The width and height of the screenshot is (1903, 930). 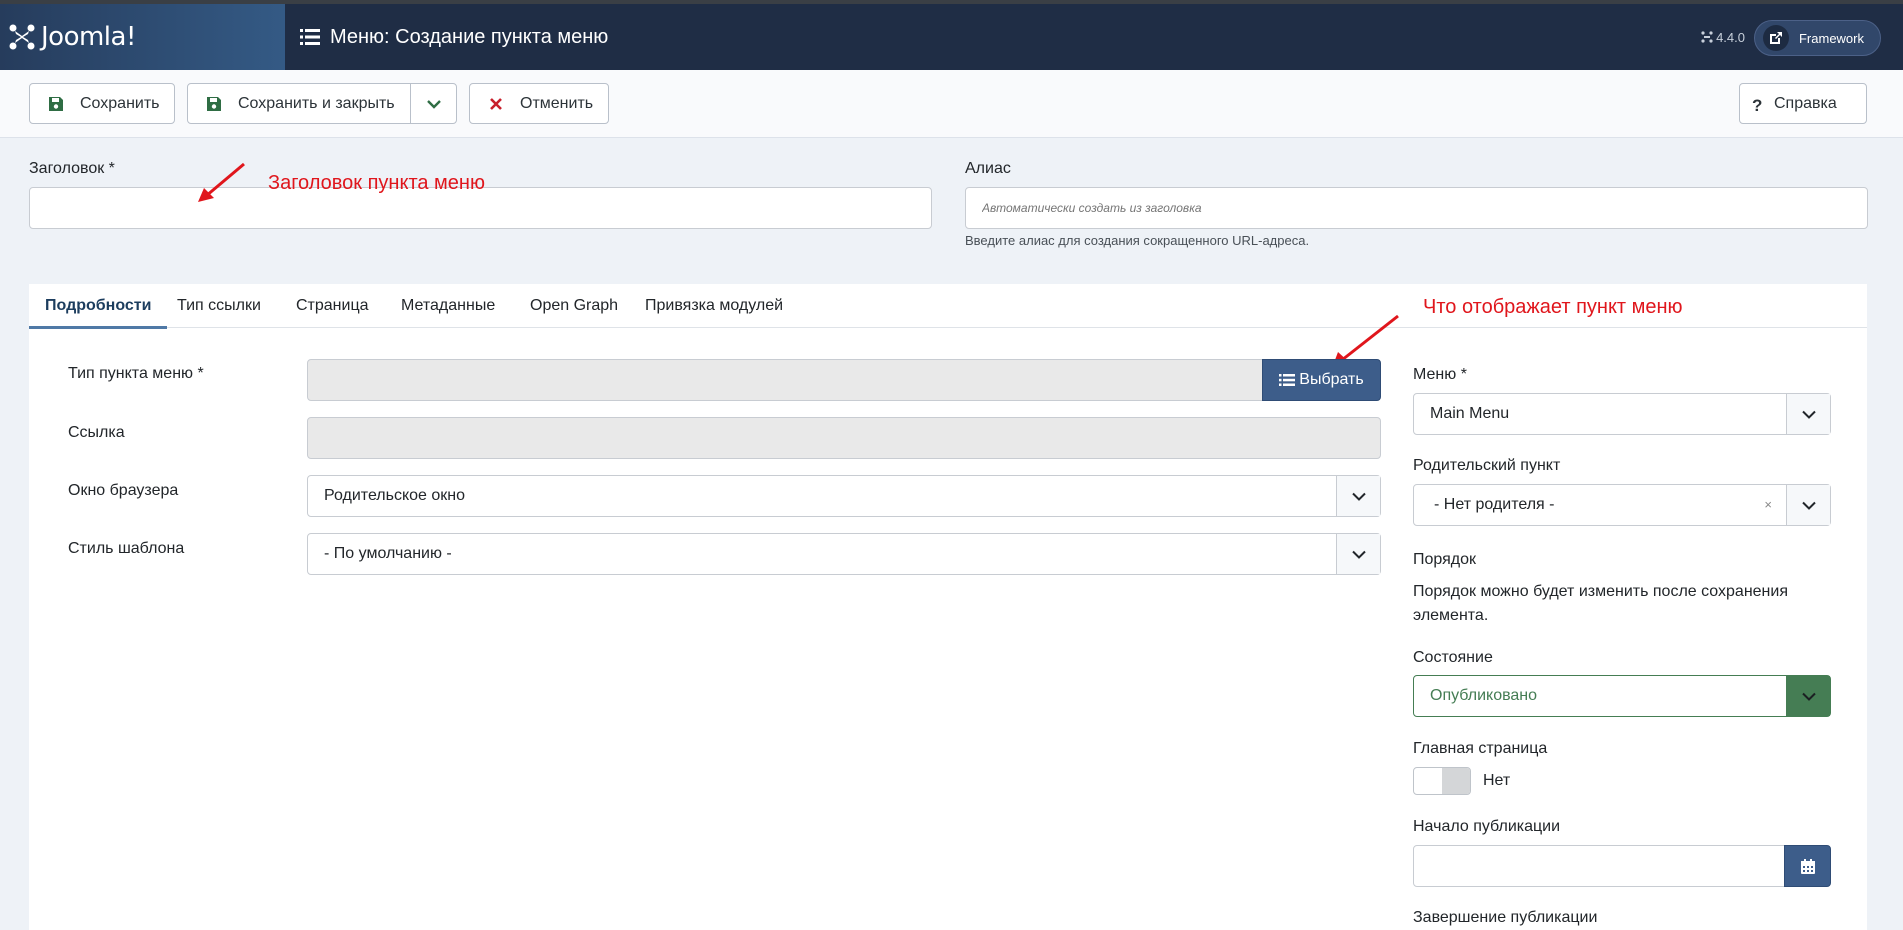 I want to click on calendar-button, so click(x=1807, y=866).